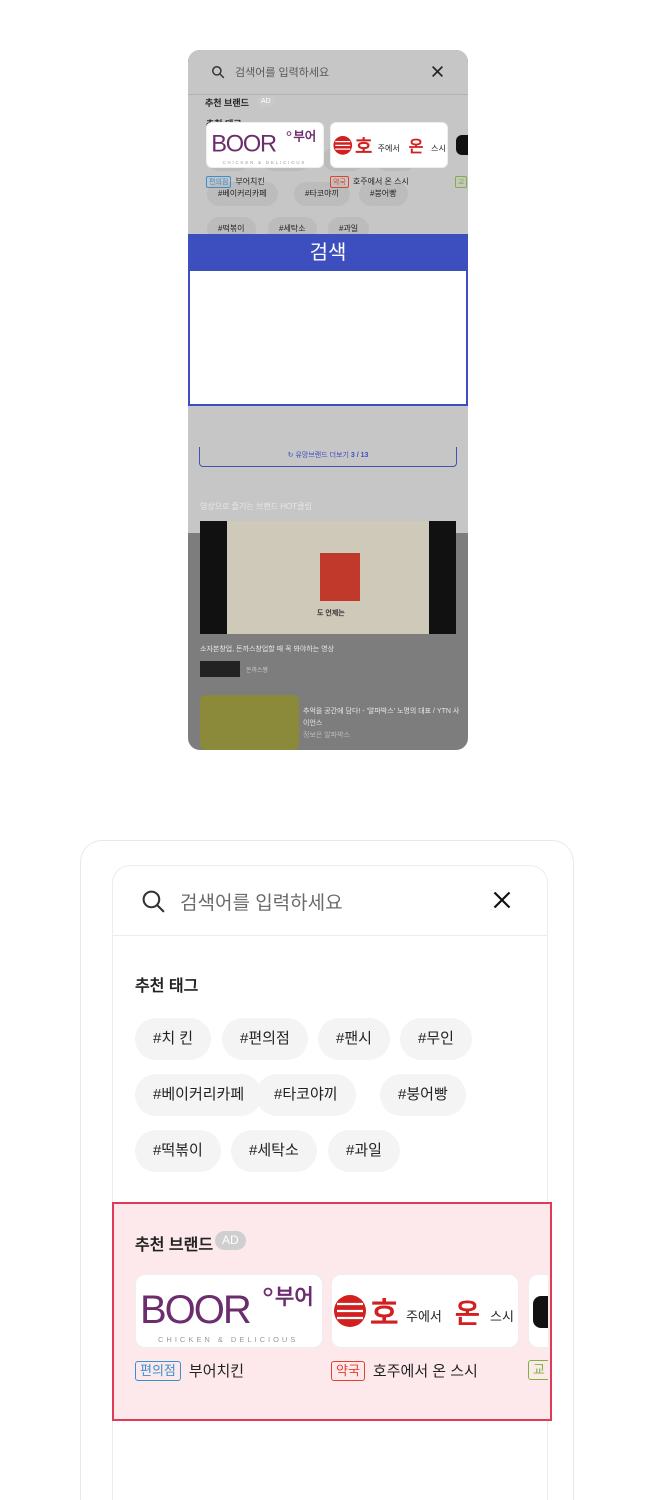 The width and height of the screenshot is (656, 1500). I want to click on boor-logo: BOOR 부어 CHICKEN & DELICIOUS, so click(227, 1314).